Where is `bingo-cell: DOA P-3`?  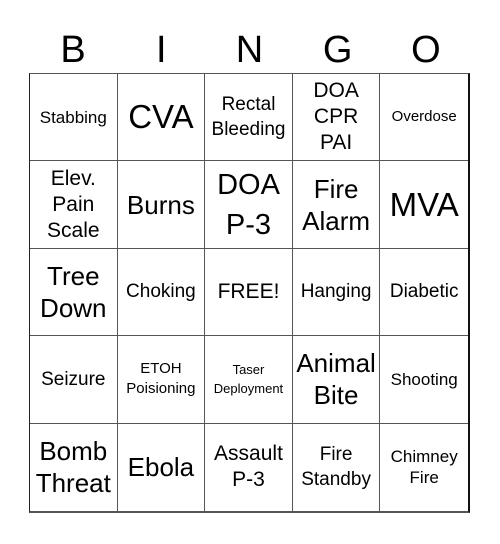
bingo-cell: DOA P-3 is located at coordinates (249, 205).